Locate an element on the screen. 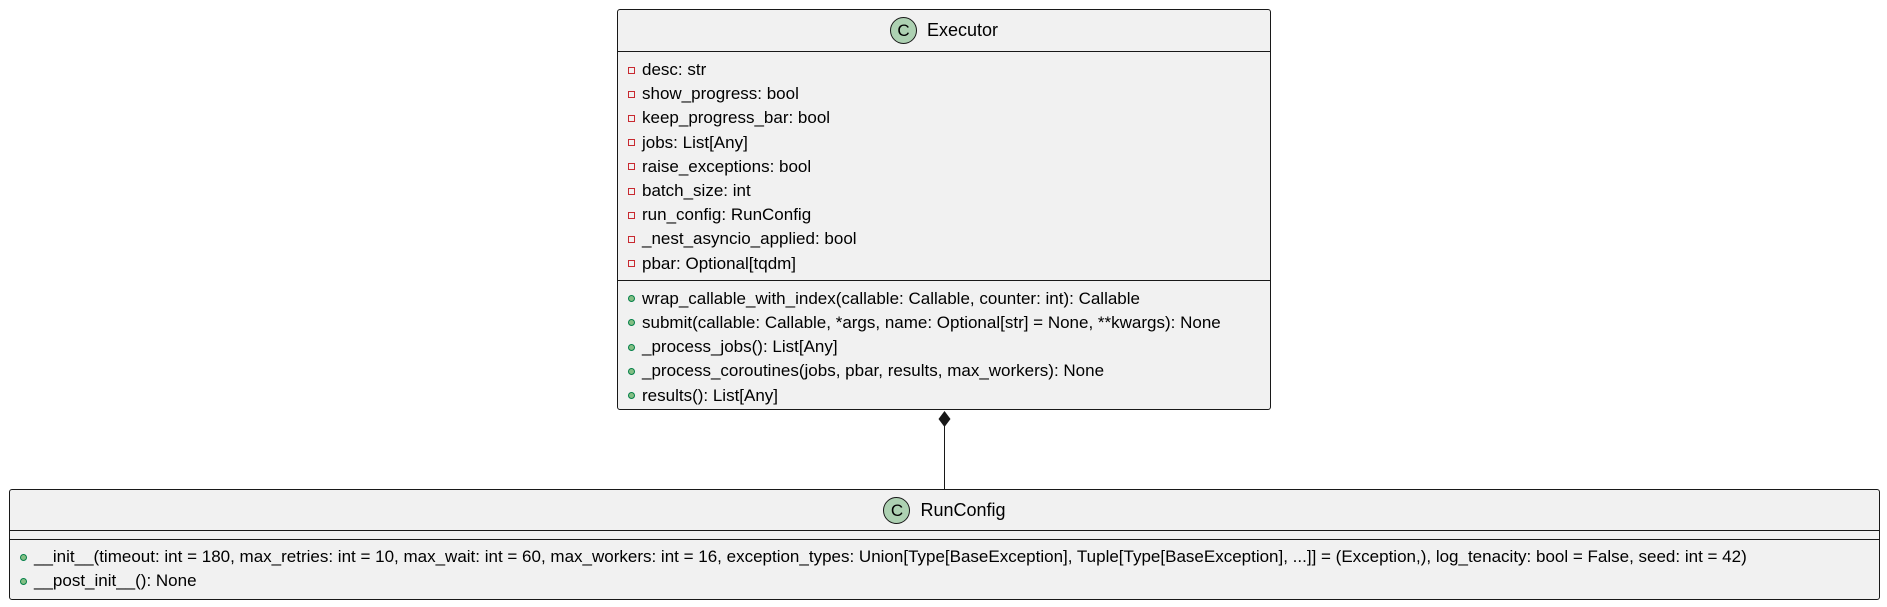 The width and height of the screenshot is (1887, 607). class-name: Executor is located at coordinates (962, 30).